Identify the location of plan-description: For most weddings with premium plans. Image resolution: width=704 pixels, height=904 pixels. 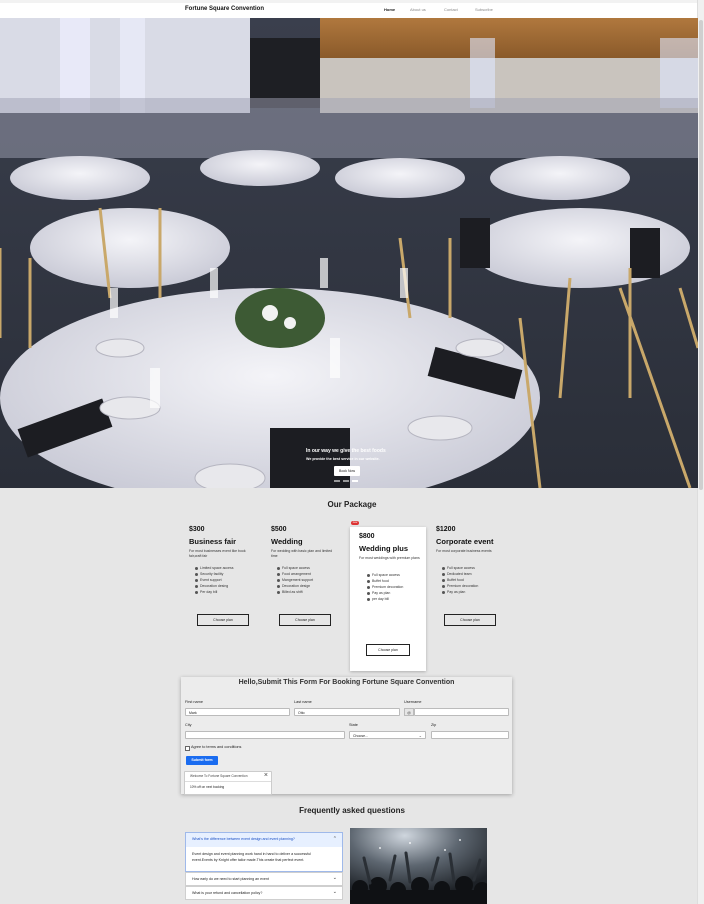
(389, 558).